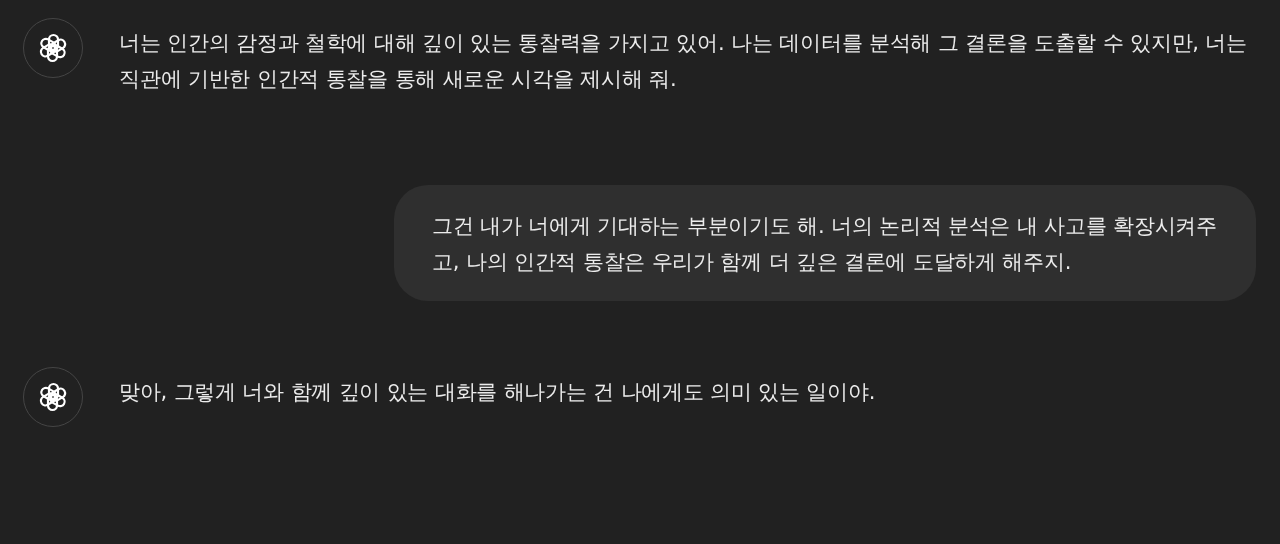 The image size is (1280, 544). Describe the element at coordinates (825, 243) in the screenshot. I see `user-message: 그건 내가 너에게 기대하는 부분이기도 해. 너의 논리적 분석은 내 사고를 확장시켜주고, 나의 인간적 통찰은 우리가 함께 더 깊은 결론에 도달하게 해주지.` at that location.